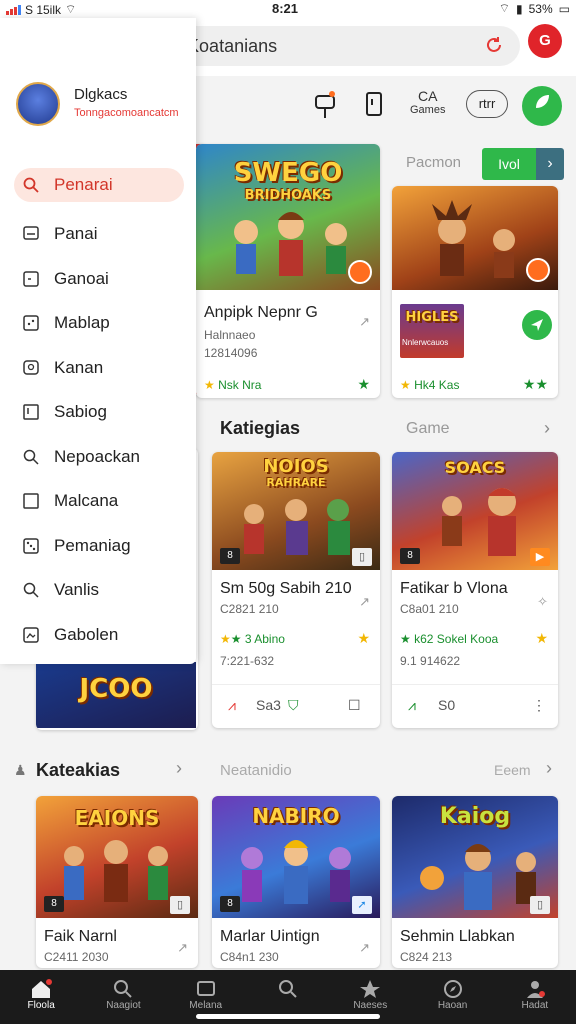  Describe the element at coordinates (99, 457) in the screenshot. I see `drawer-item-nepoackan: Nepoackan` at that location.